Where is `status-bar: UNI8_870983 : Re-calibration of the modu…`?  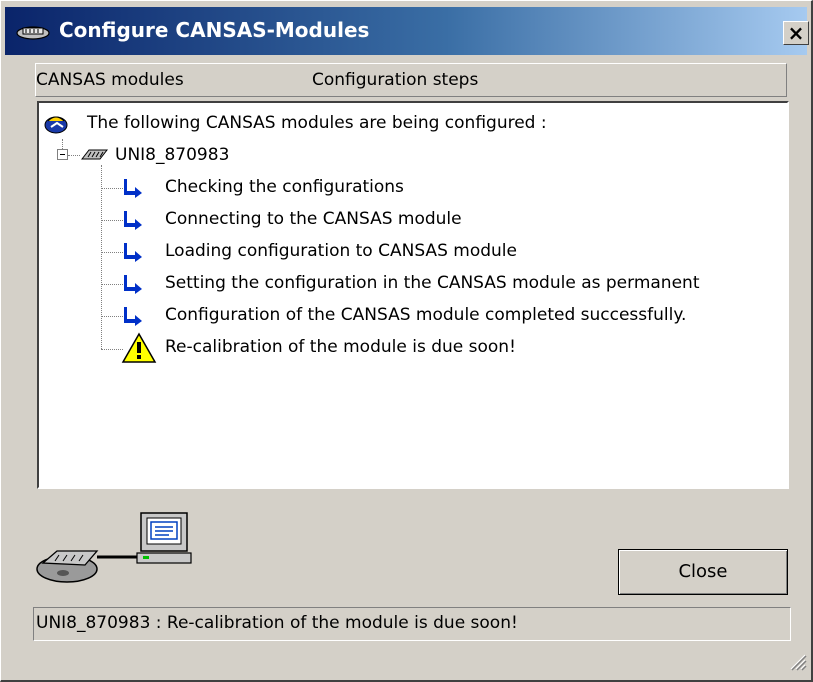 status-bar: UNI8_870983 : Re-calibration of the modu… is located at coordinates (412, 624).